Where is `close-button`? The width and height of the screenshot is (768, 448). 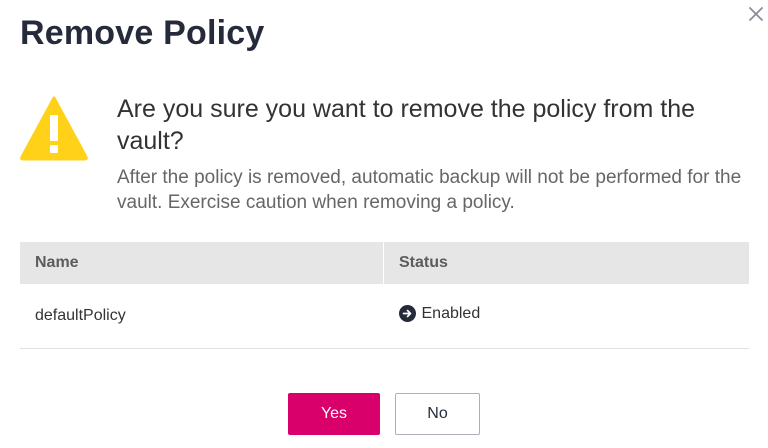 close-button is located at coordinates (756, 14).